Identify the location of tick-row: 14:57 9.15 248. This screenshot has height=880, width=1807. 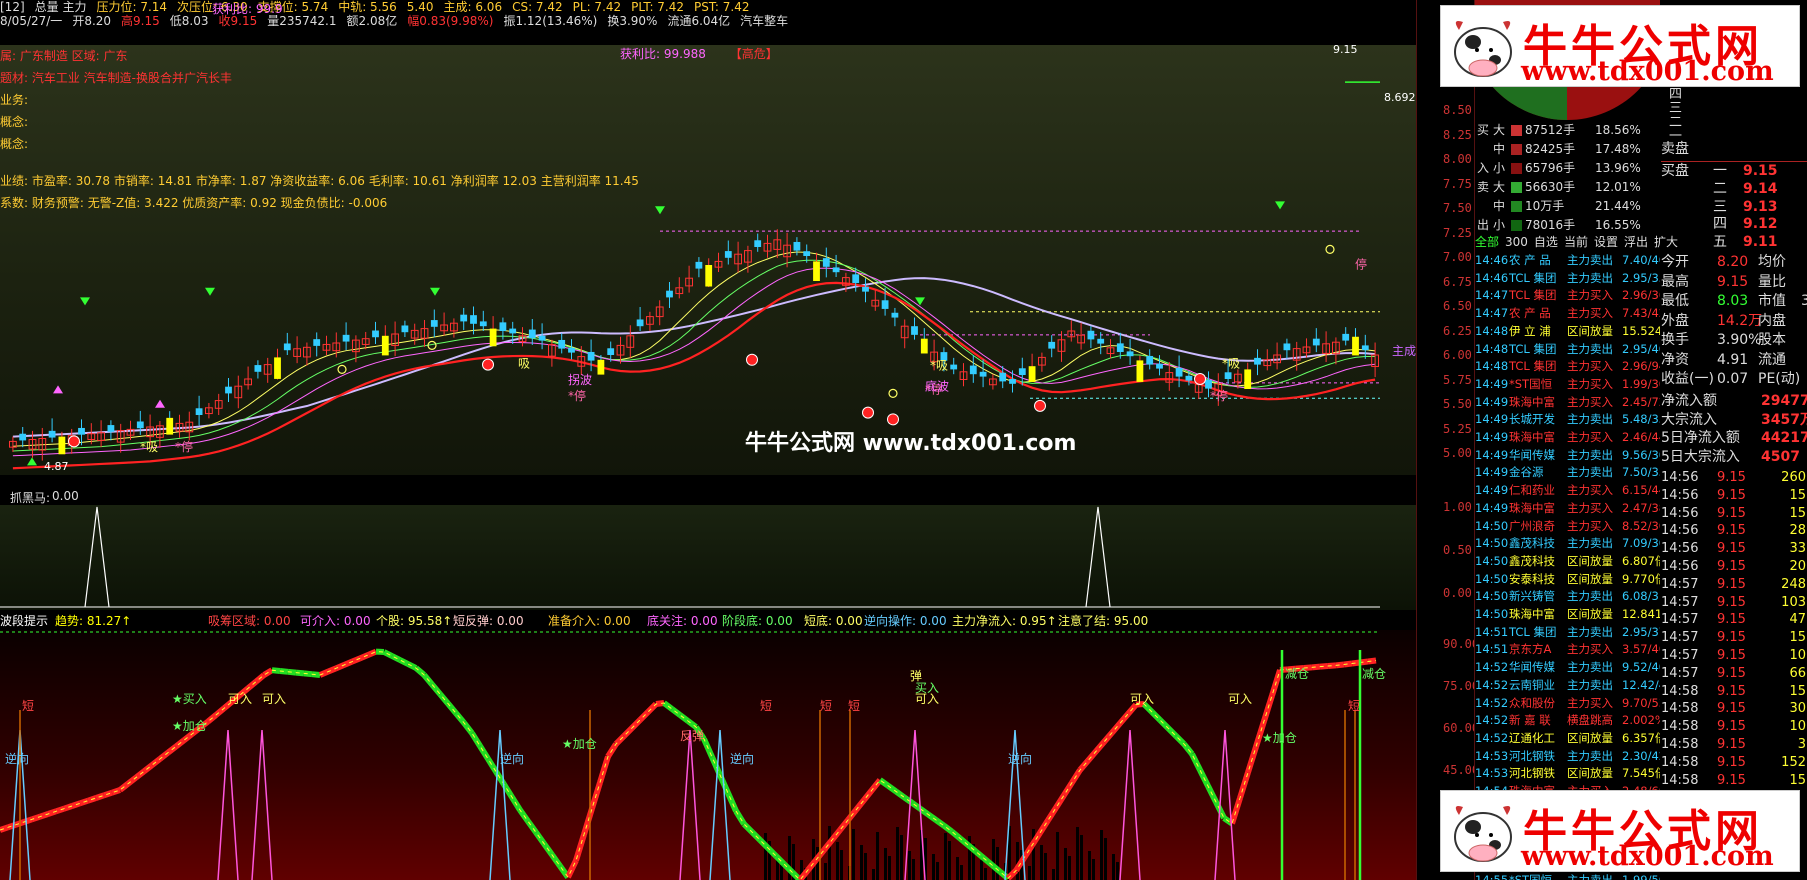
(1734, 584).